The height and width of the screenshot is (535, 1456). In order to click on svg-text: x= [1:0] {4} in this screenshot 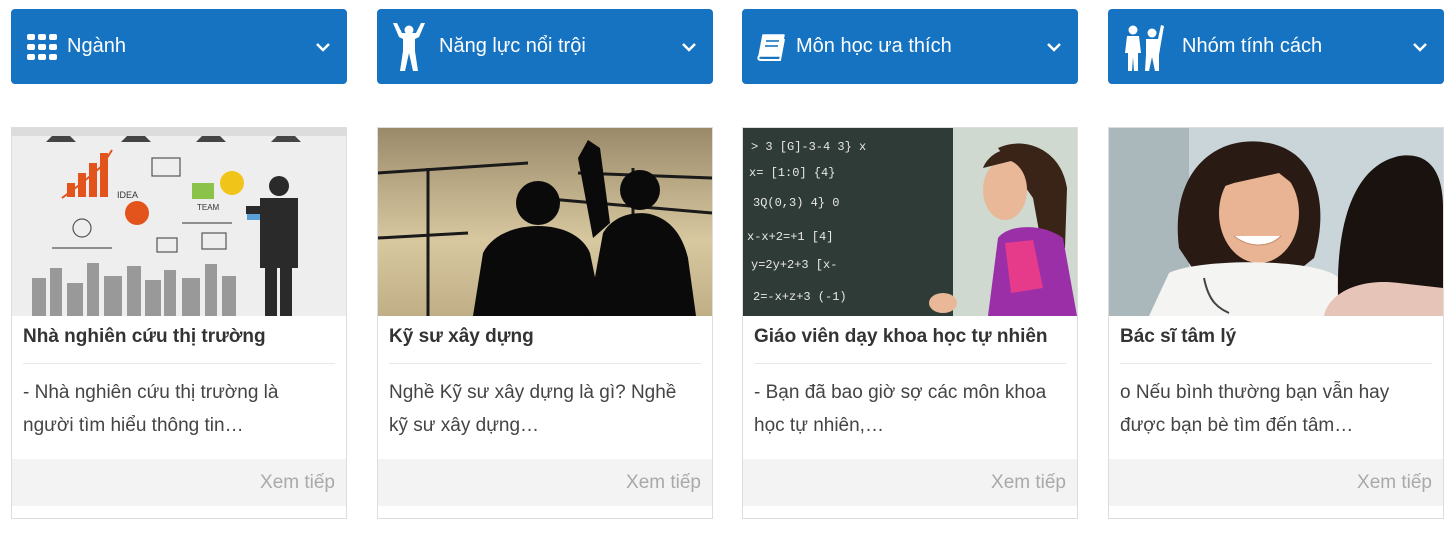, I will do `click(792, 173)`.